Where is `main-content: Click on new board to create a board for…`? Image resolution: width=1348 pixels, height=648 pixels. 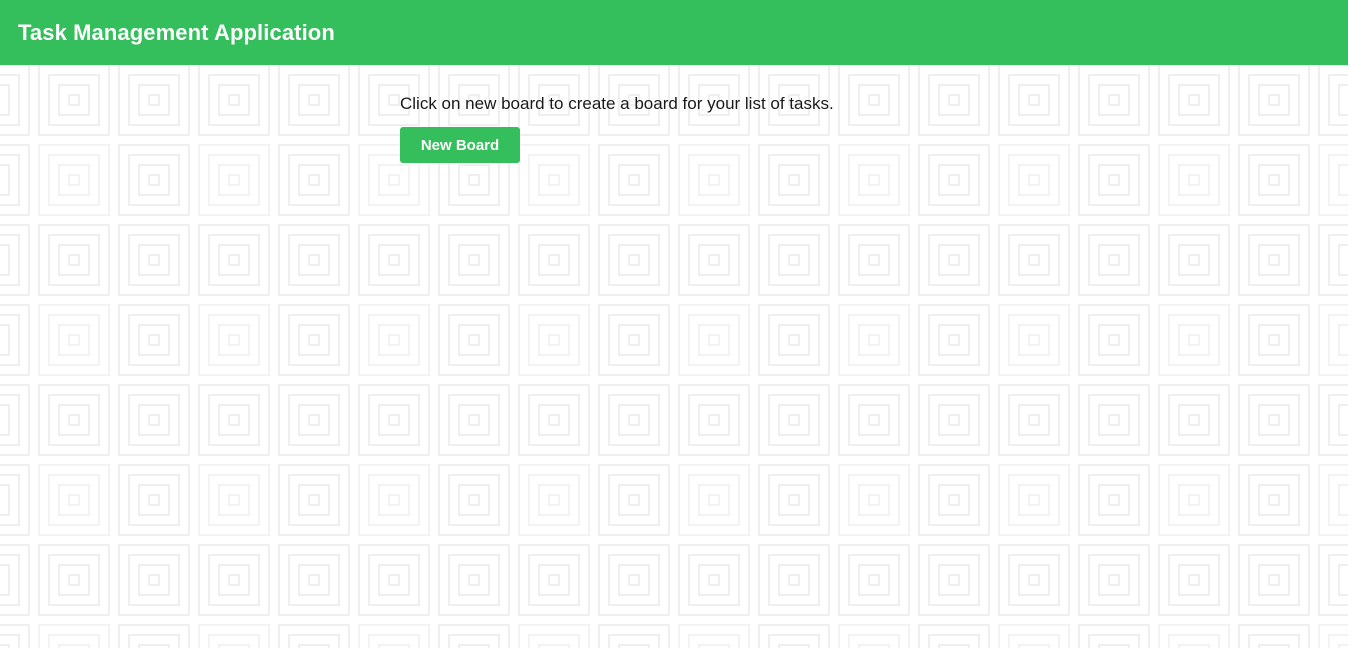
main-content: Click on new board to create a board for… is located at coordinates (617, 127).